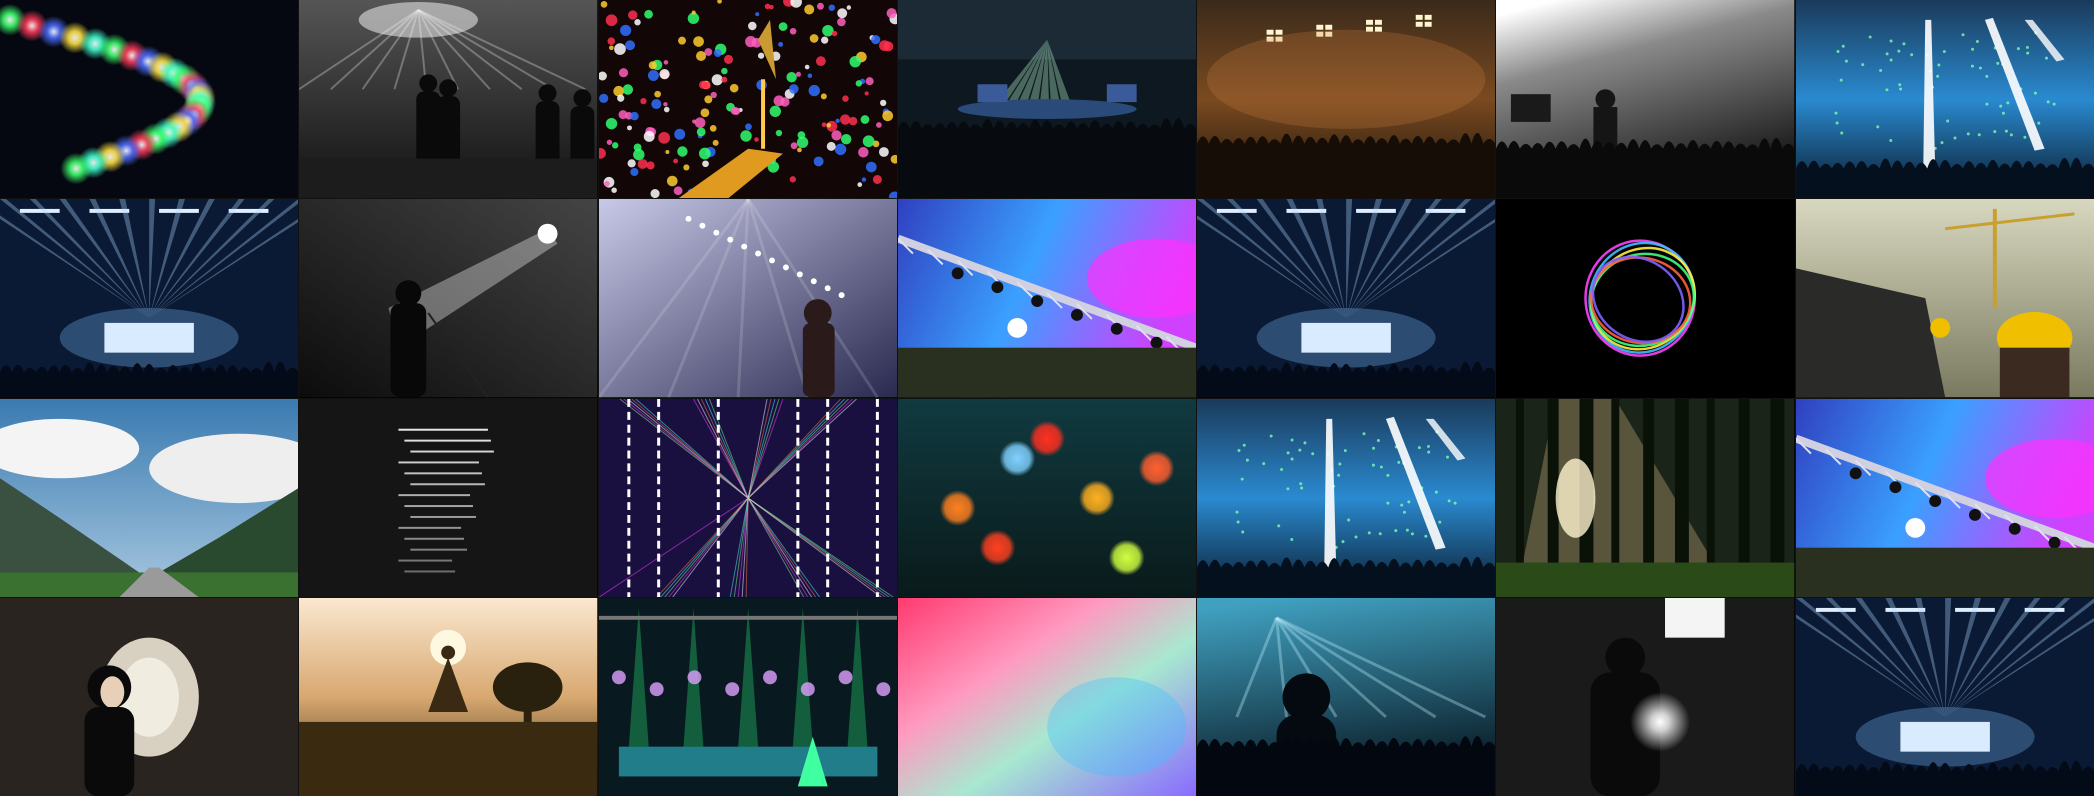  I want to click on photo-singer-tent-lights, so click(747, 298).